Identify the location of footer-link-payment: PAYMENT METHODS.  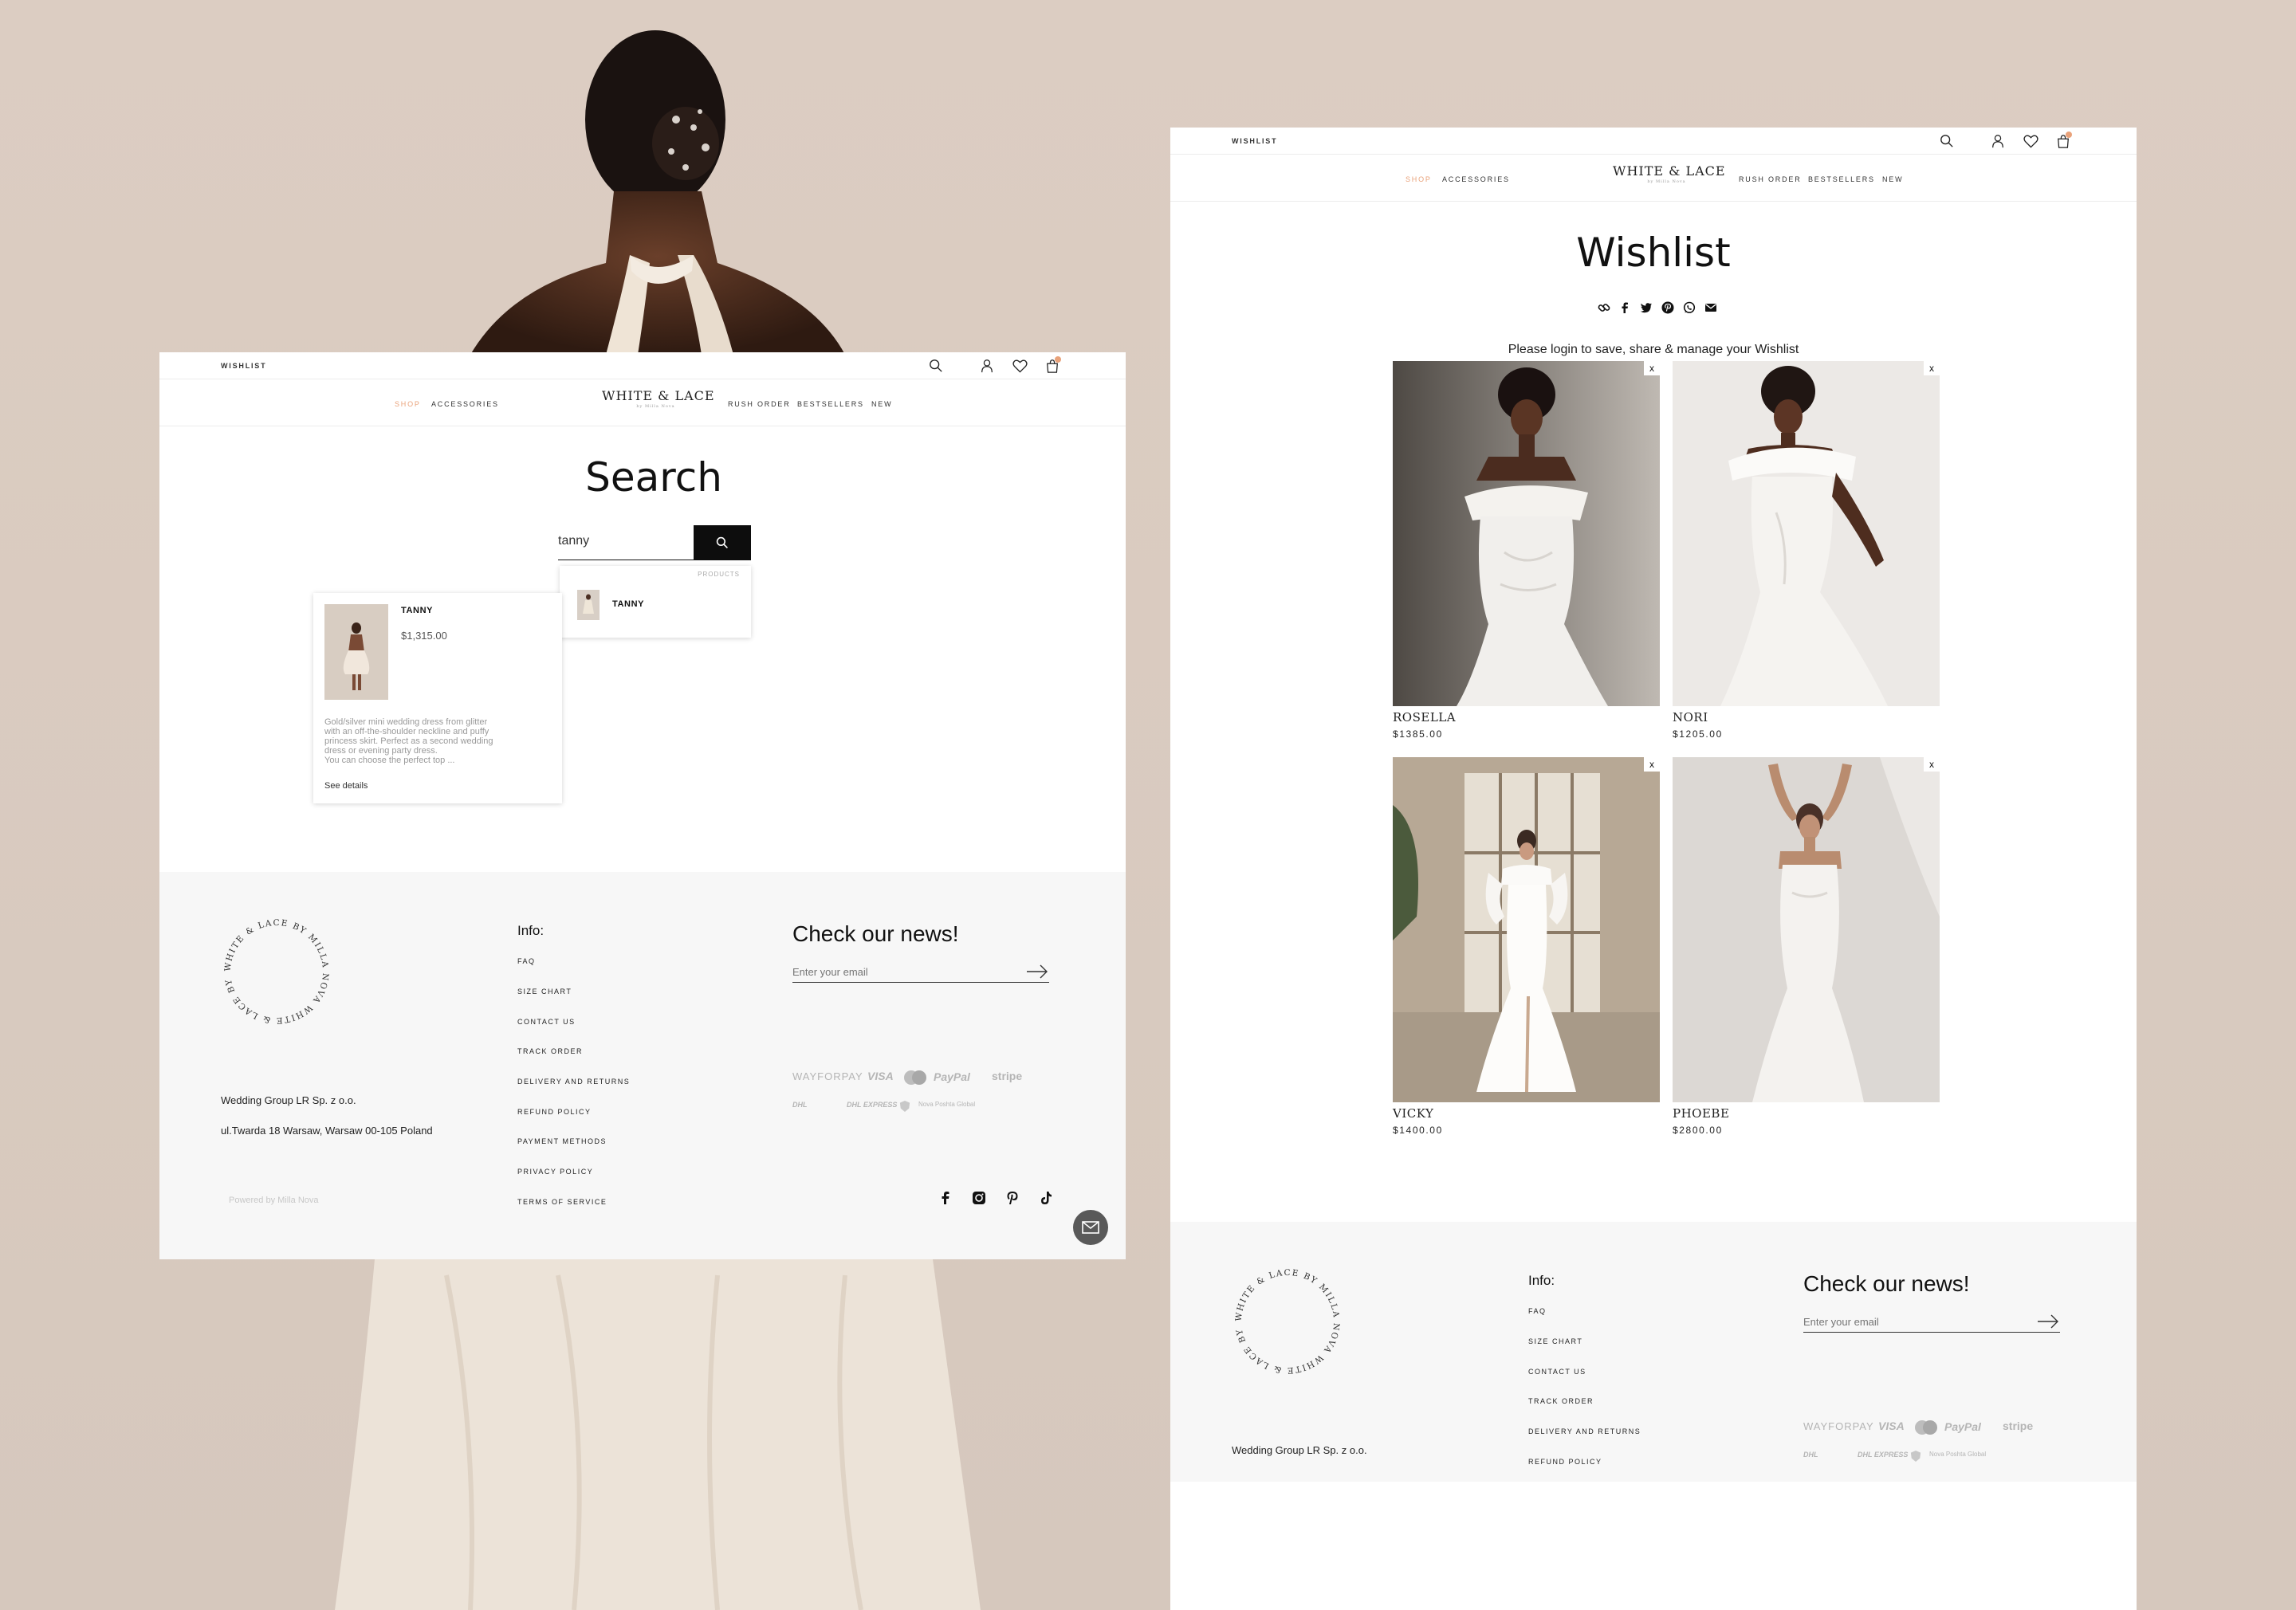
(562, 1141).